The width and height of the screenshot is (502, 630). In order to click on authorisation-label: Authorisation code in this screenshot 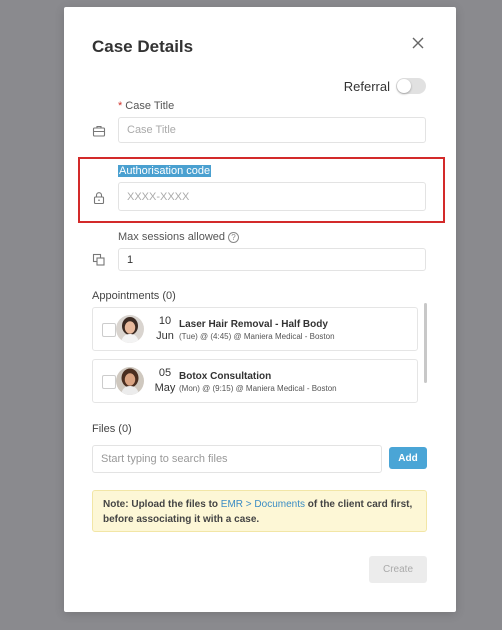, I will do `click(165, 171)`.